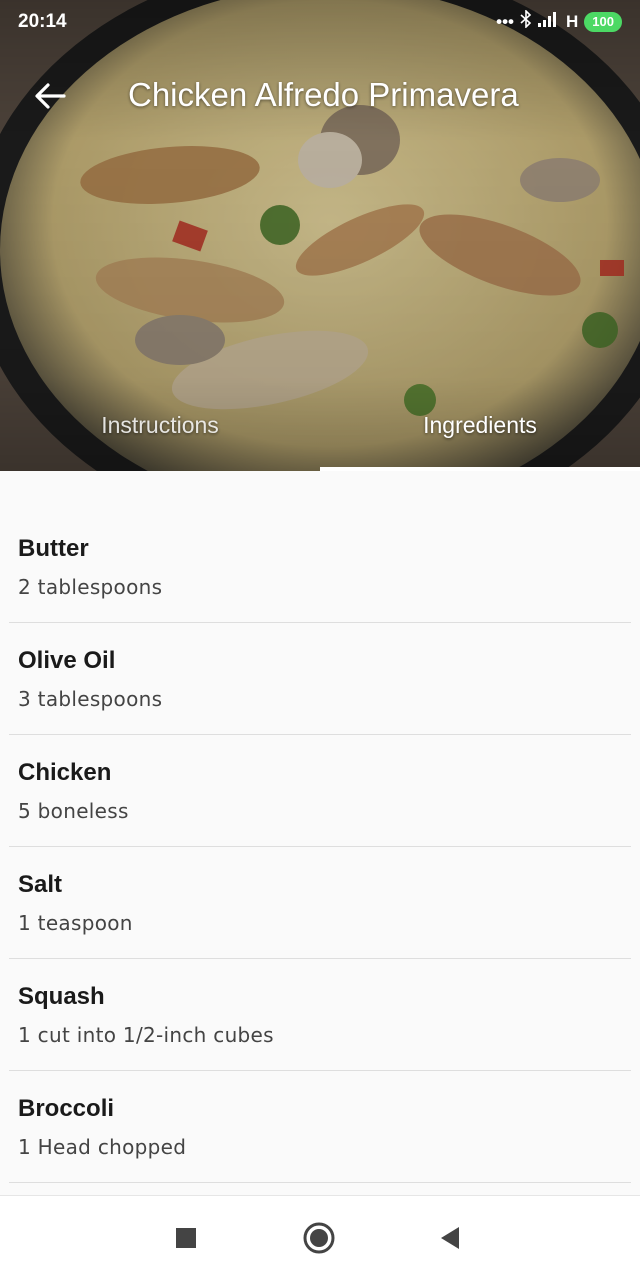 This screenshot has width=640, height=1281. Describe the element at coordinates (53, 548) in the screenshot. I see `ingredient-name: Butter` at that location.